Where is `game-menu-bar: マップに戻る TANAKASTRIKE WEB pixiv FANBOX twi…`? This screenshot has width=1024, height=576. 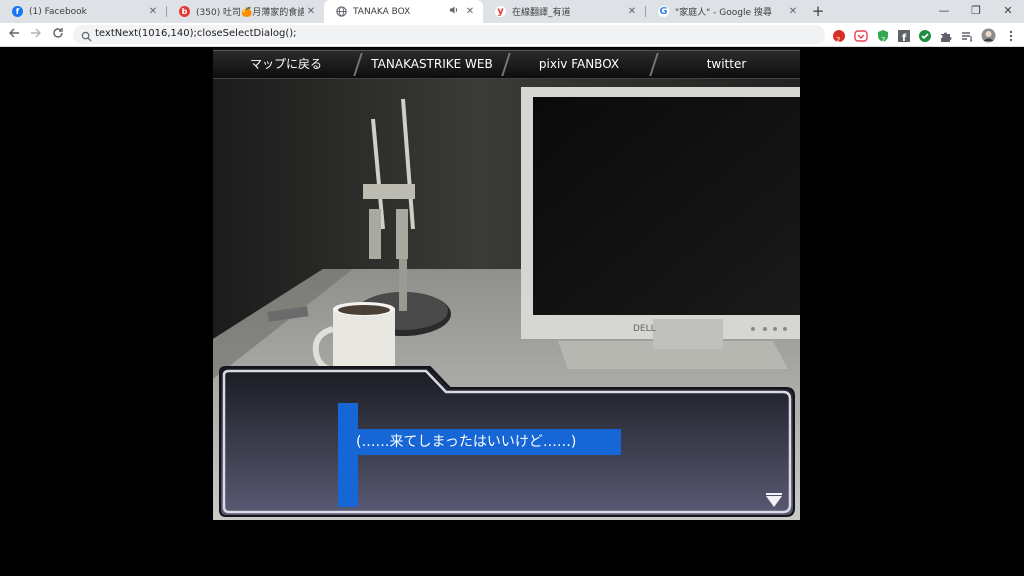 game-menu-bar: マップに戻る TANAKASTRIKE WEB pixiv FANBOX twi… is located at coordinates (506, 64).